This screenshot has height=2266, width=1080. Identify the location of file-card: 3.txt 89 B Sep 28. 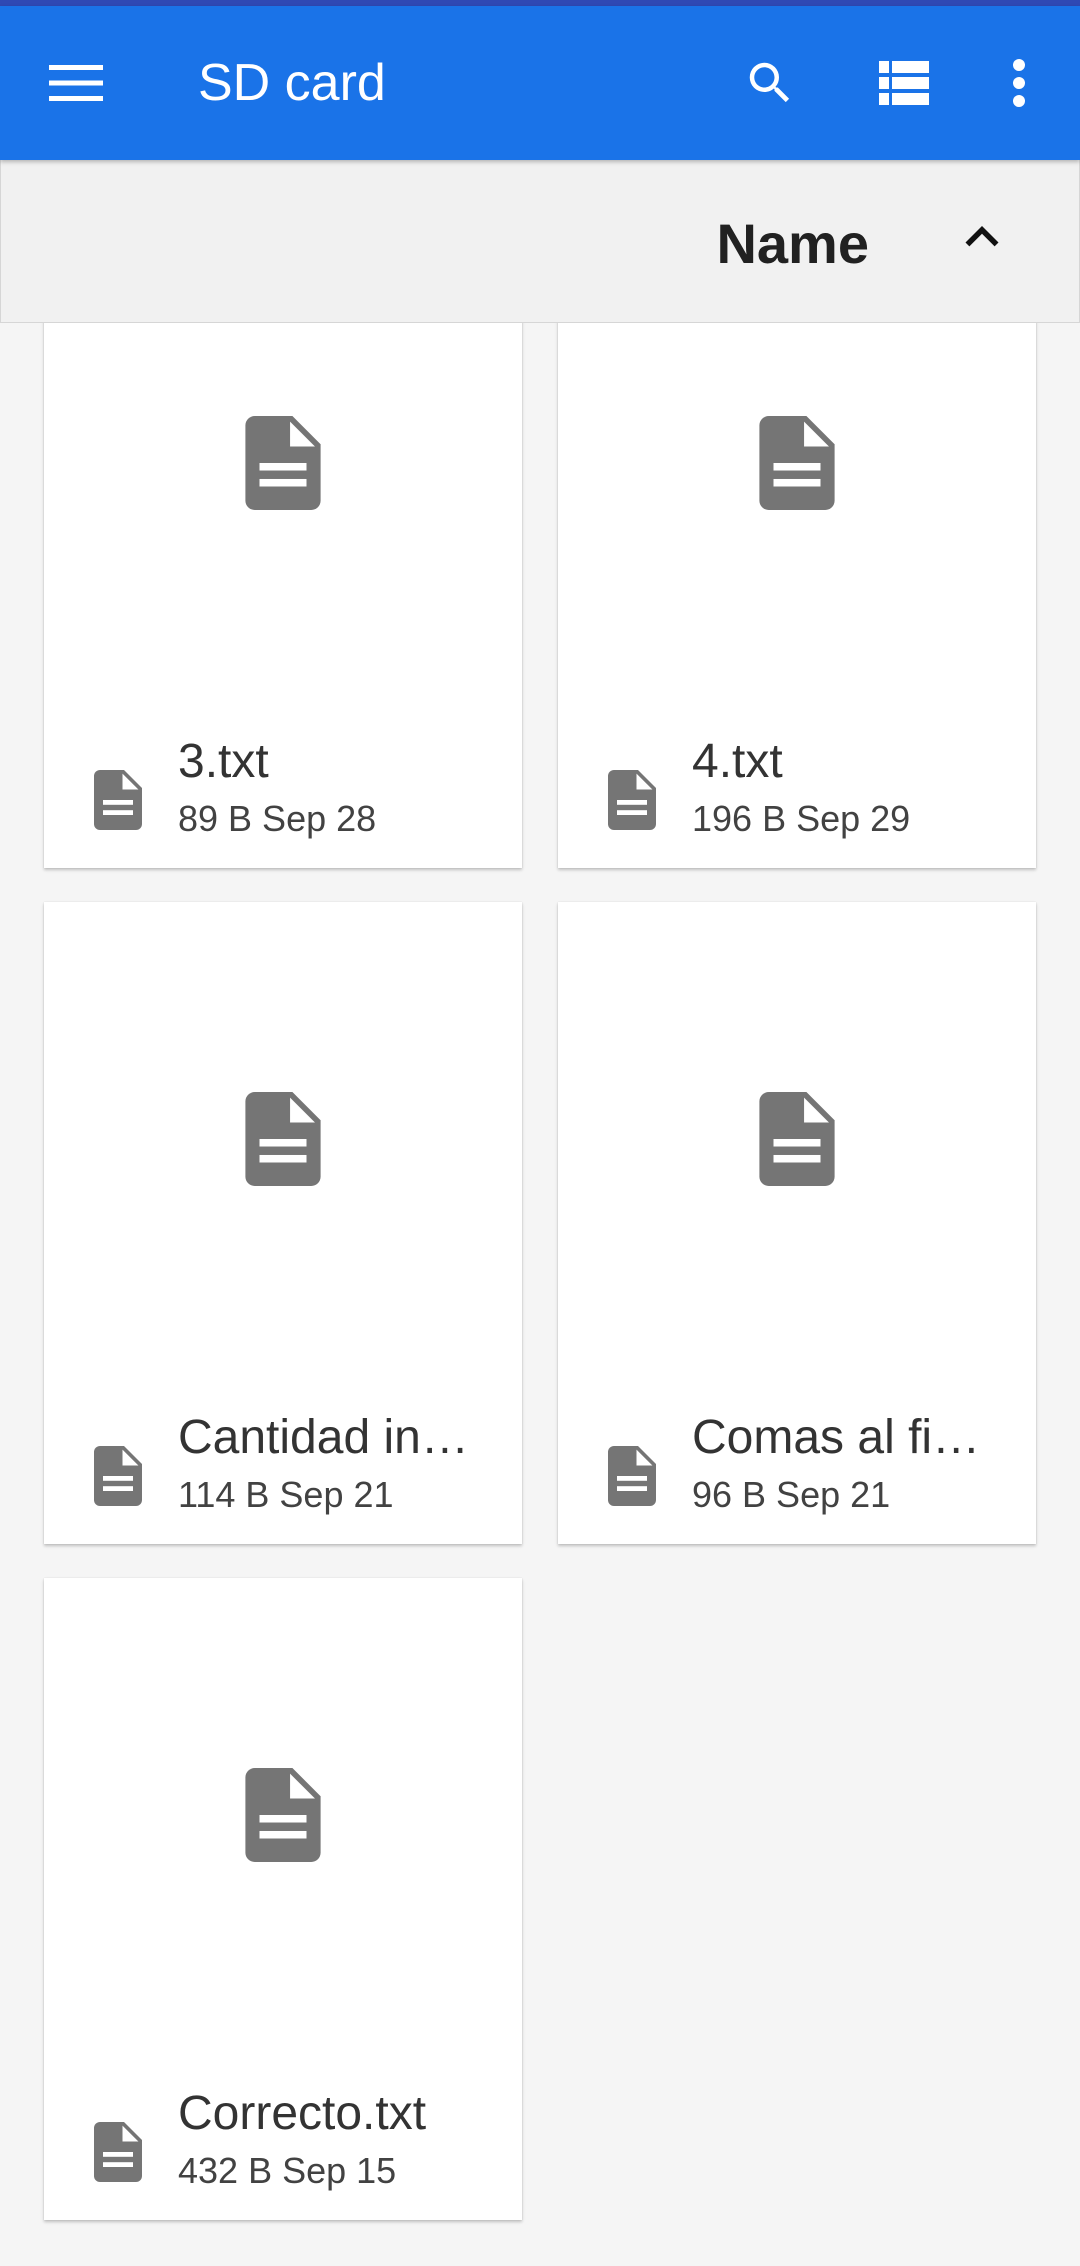
(283, 595).